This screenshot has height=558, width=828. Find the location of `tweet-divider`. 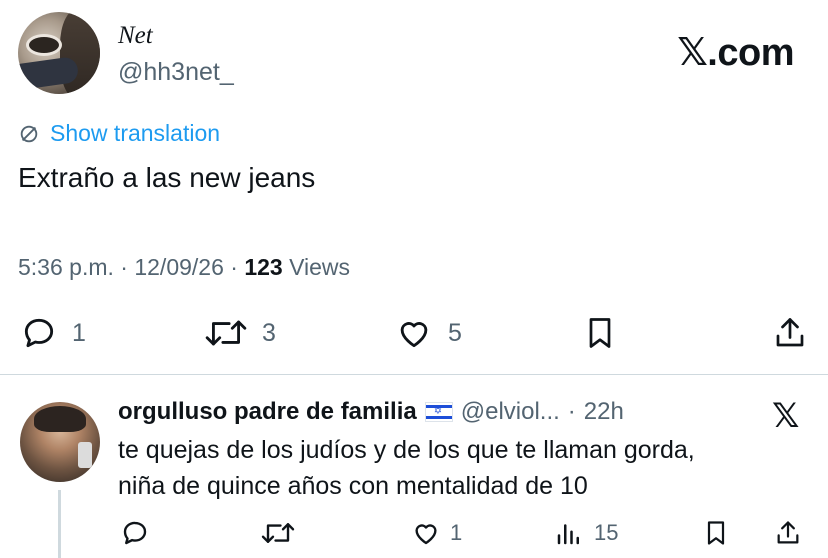

tweet-divider is located at coordinates (414, 374).